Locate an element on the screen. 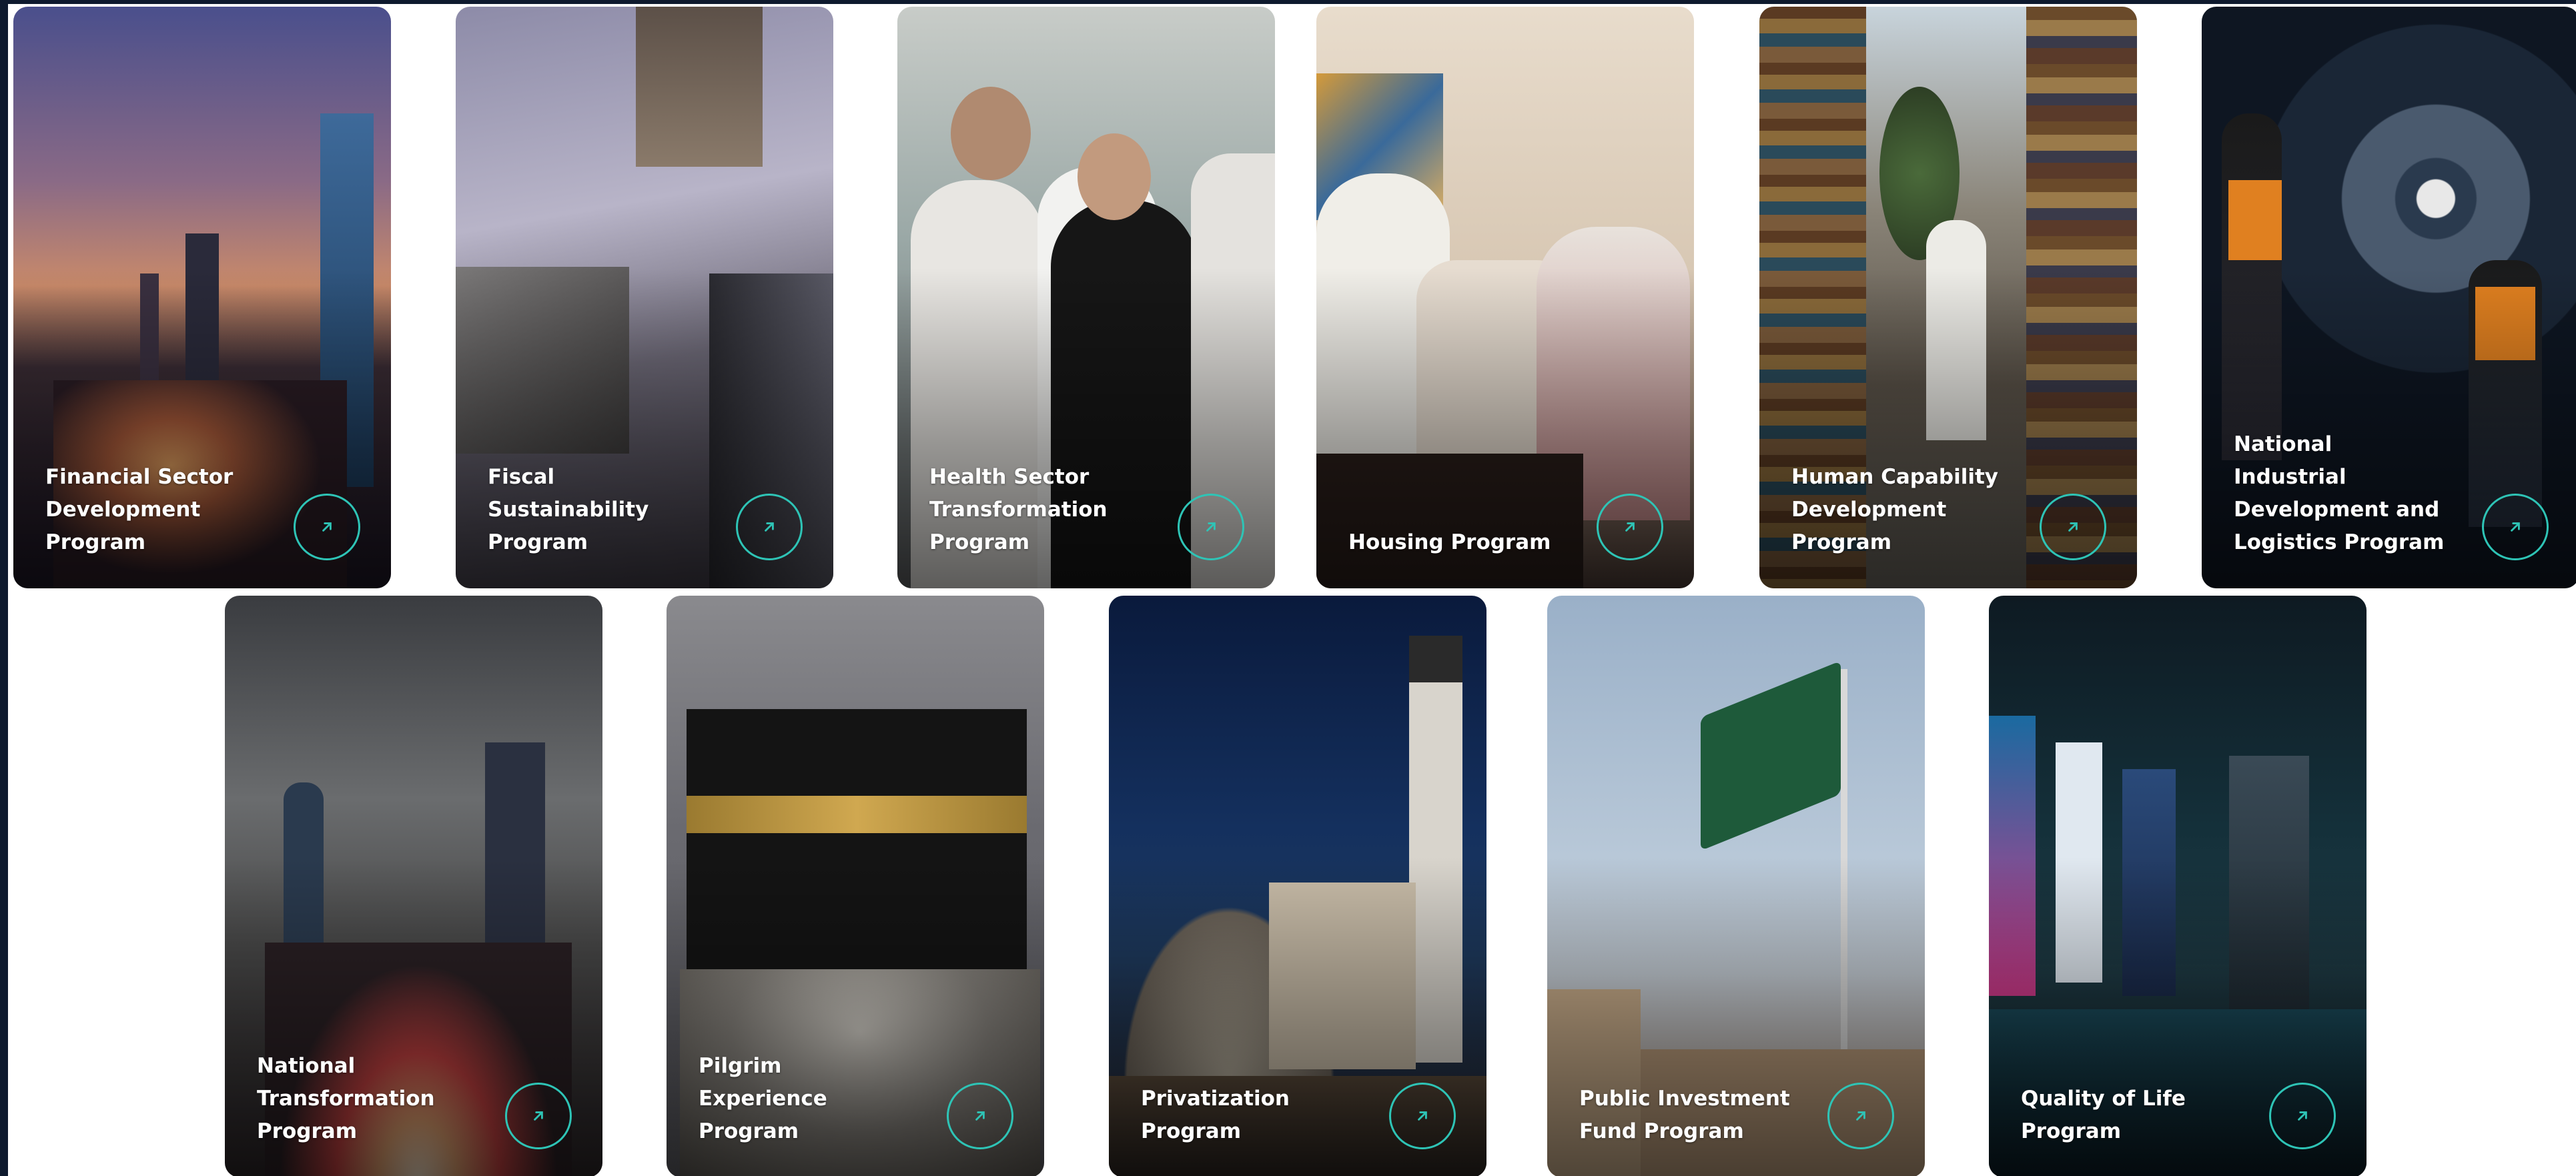  program-card-fiscal-sustainability: Fiscal Sustainability Program is located at coordinates (644, 297).